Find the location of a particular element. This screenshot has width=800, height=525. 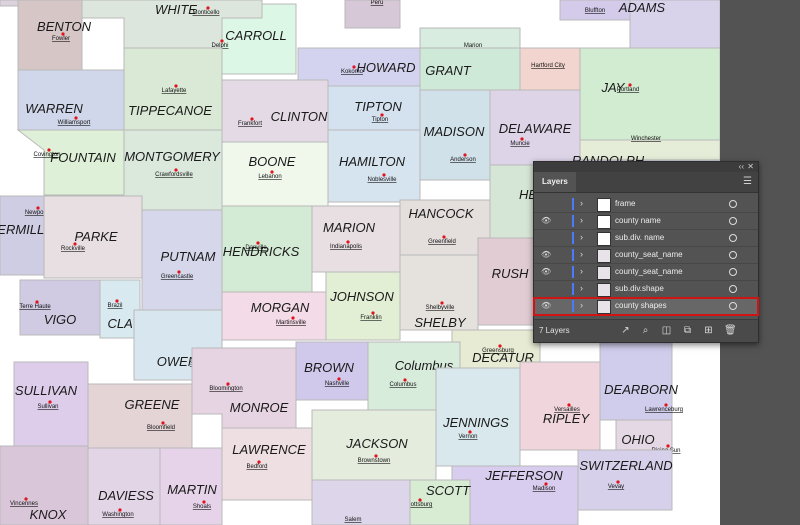

county: HE is located at coordinates (513, 205).